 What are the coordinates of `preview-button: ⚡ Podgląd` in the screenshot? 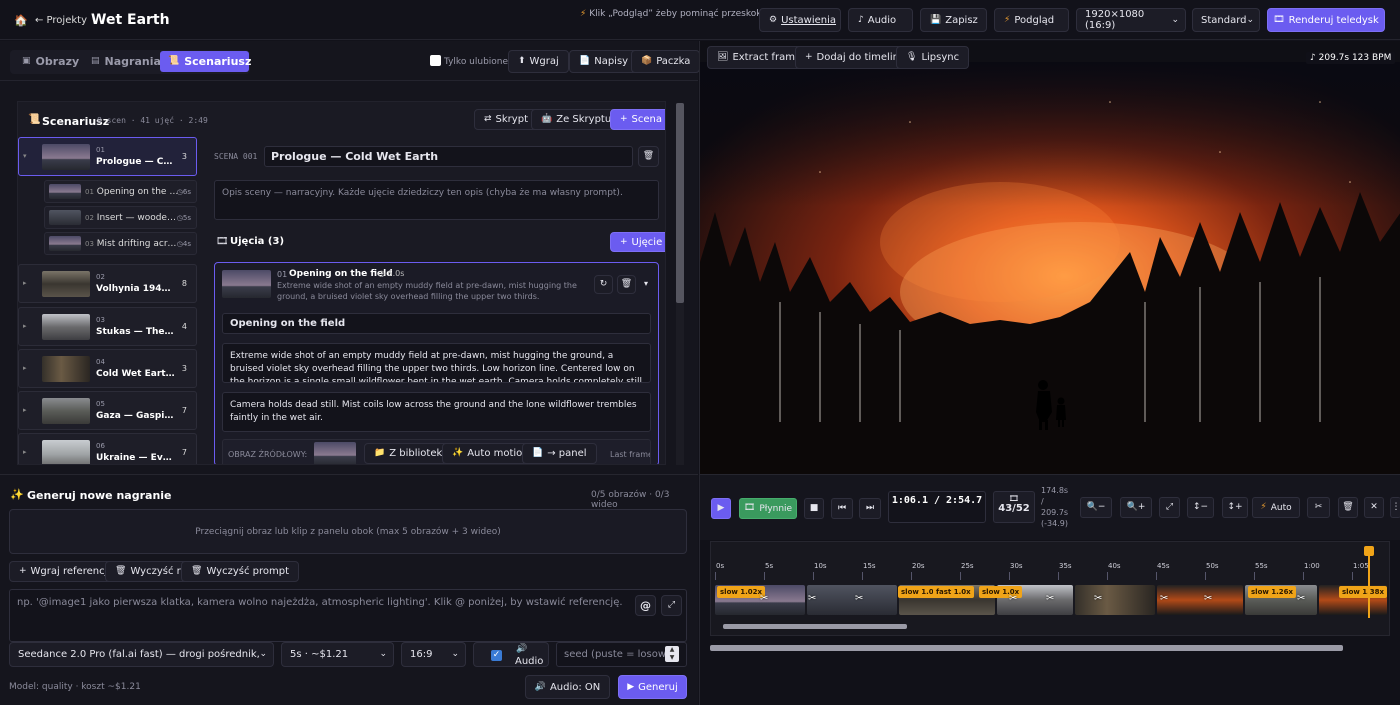 It's located at (1031, 20).